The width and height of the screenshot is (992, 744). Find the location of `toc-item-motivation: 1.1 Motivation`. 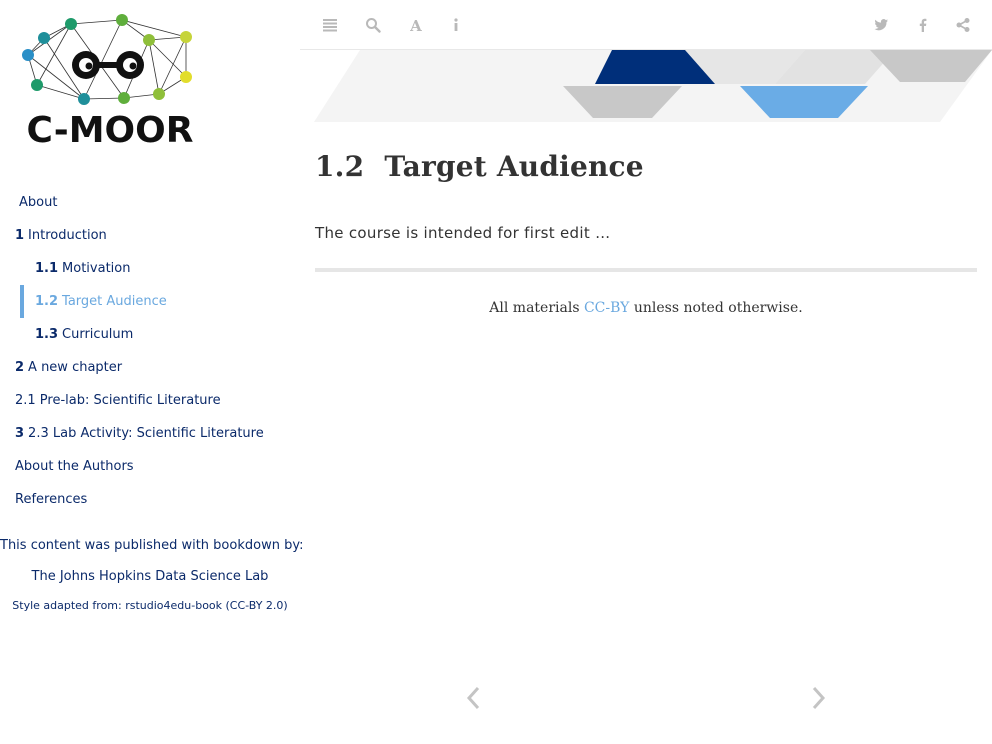

toc-item-motivation: 1.1 Motivation is located at coordinates (150, 268).